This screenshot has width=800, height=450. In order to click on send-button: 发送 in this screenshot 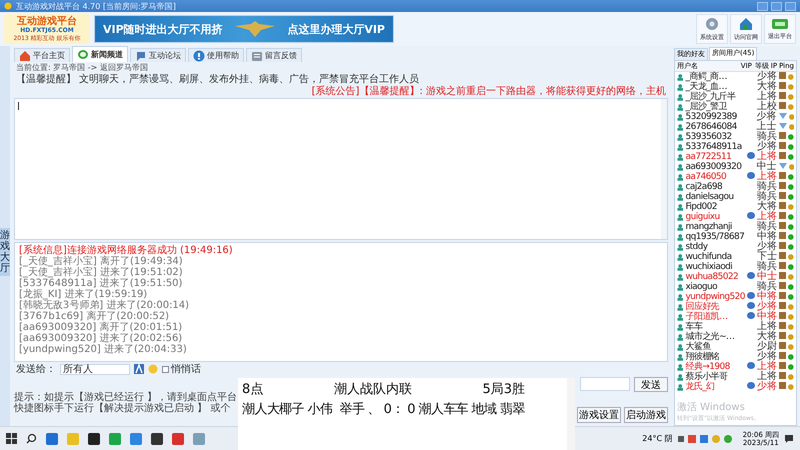, I will do `click(651, 384)`.